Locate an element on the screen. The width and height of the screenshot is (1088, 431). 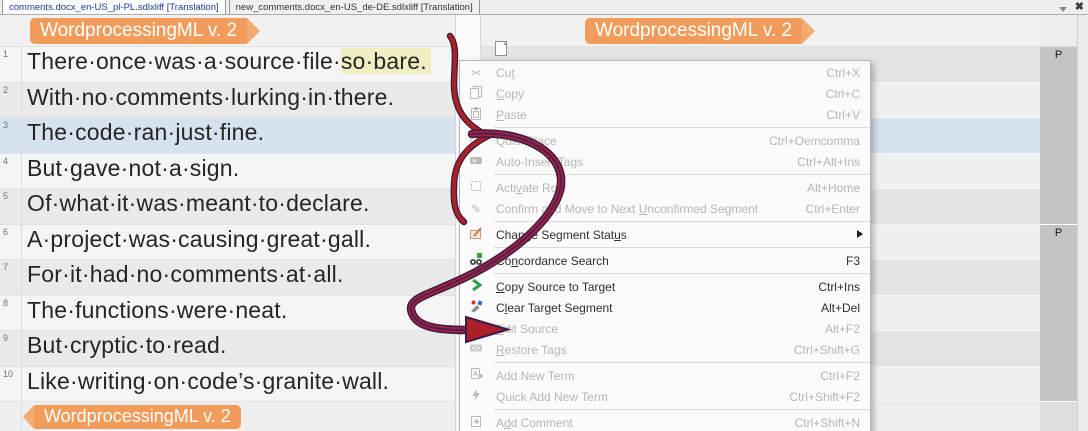
menu-item-quick-add-new-term: Quick Add New Term Ctrl+Shift+F2 is located at coordinates (665, 396).